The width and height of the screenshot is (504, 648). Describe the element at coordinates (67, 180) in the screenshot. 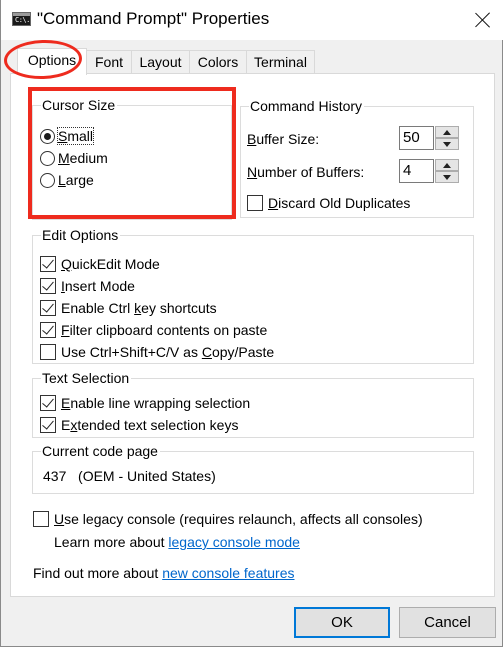

I see `radio-large: Large` at that location.